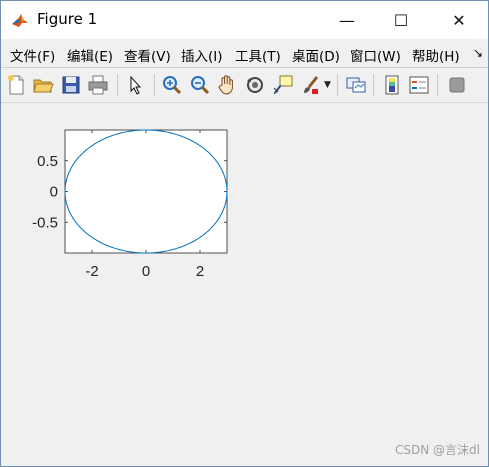 The width and height of the screenshot is (489, 467). Describe the element at coordinates (20, 20) in the screenshot. I see `matlab-icon` at that location.